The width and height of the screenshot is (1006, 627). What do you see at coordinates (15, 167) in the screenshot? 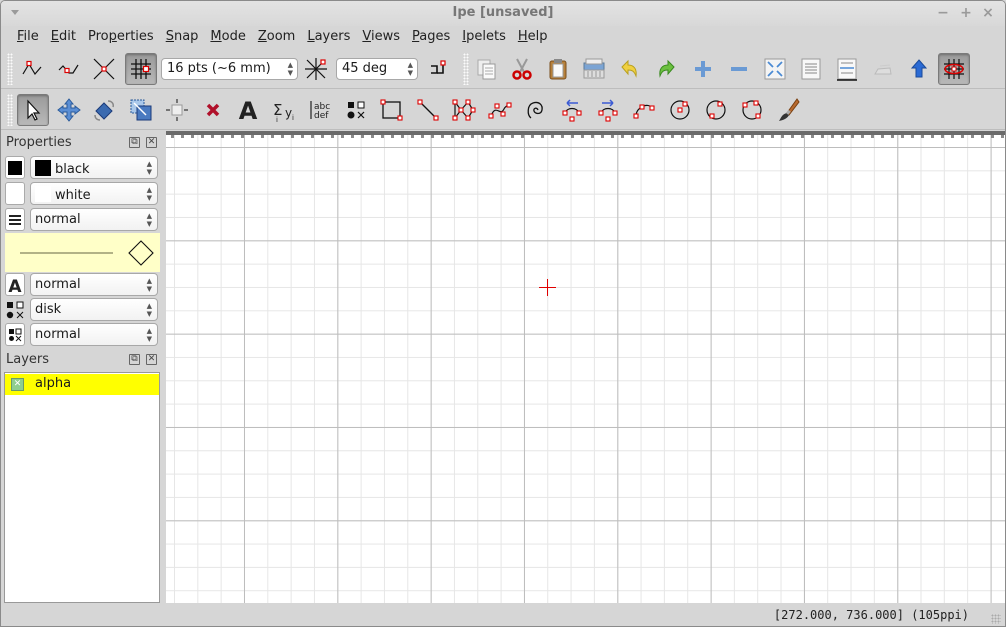
I see `stroke-color-button` at bounding box center [15, 167].